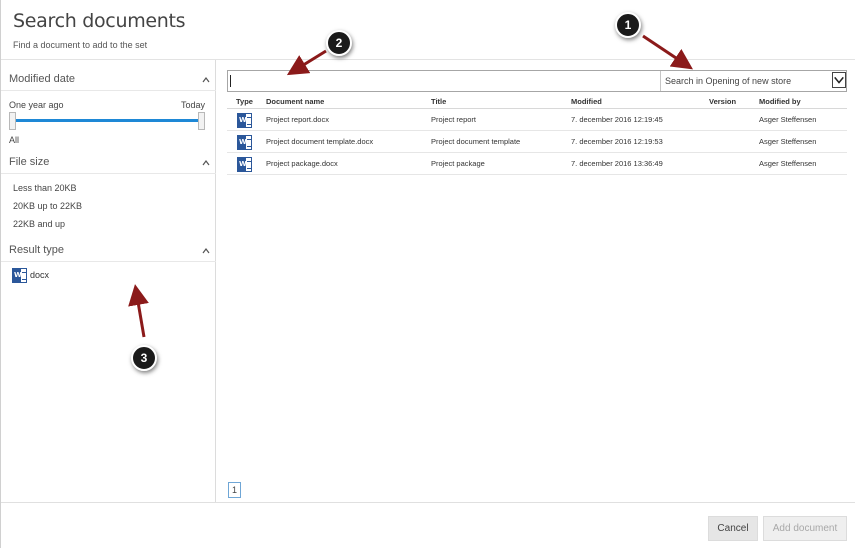 The height and width of the screenshot is (548, 855). Describe the element at coordinates (108, 253) in the screenshot. I see `result-type-section-header: Result type` at that location.